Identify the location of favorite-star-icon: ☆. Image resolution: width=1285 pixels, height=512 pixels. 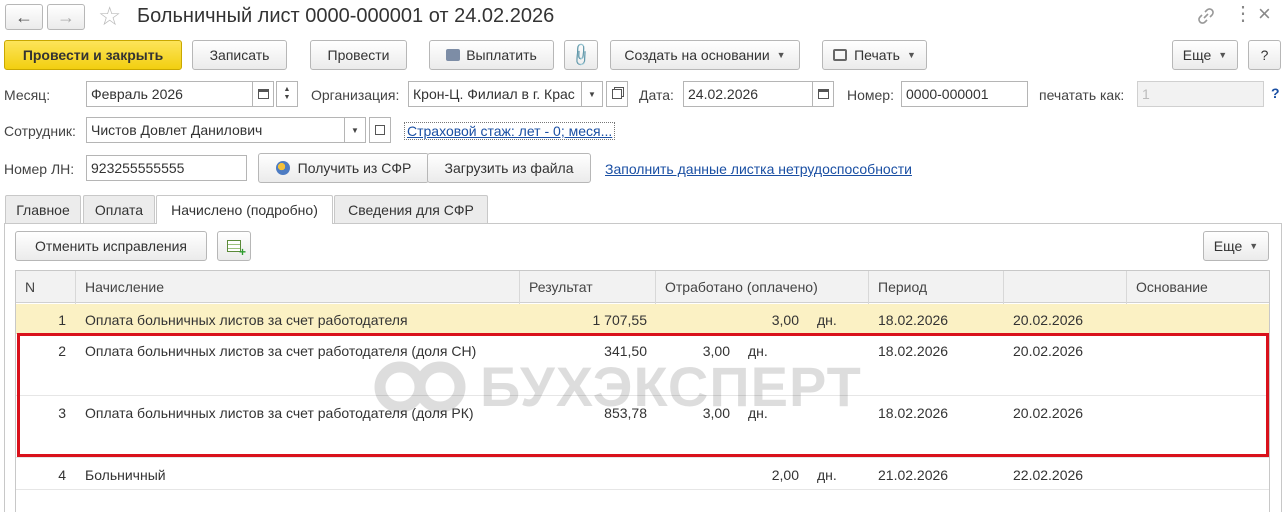
(109, 16).